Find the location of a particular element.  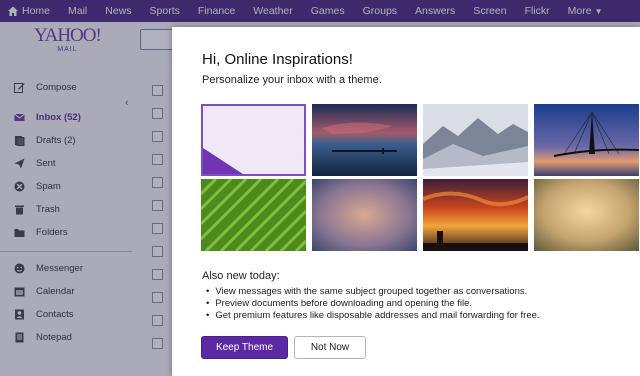

dialog-title: Hi, Online Inspirations! is located at coordinates (277, 59).